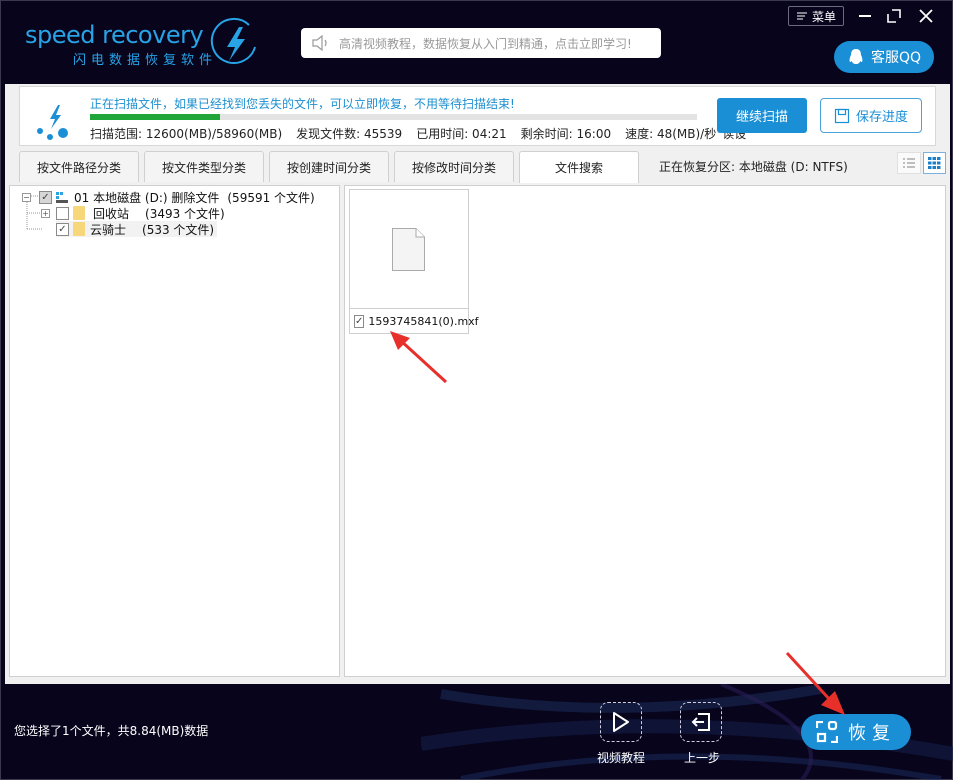  I want to click on scan-message: 正在扫描文件，如果已经找到您丢失的文件，可以立即恢复，不用等待扫描结束!, so click(302, 104).